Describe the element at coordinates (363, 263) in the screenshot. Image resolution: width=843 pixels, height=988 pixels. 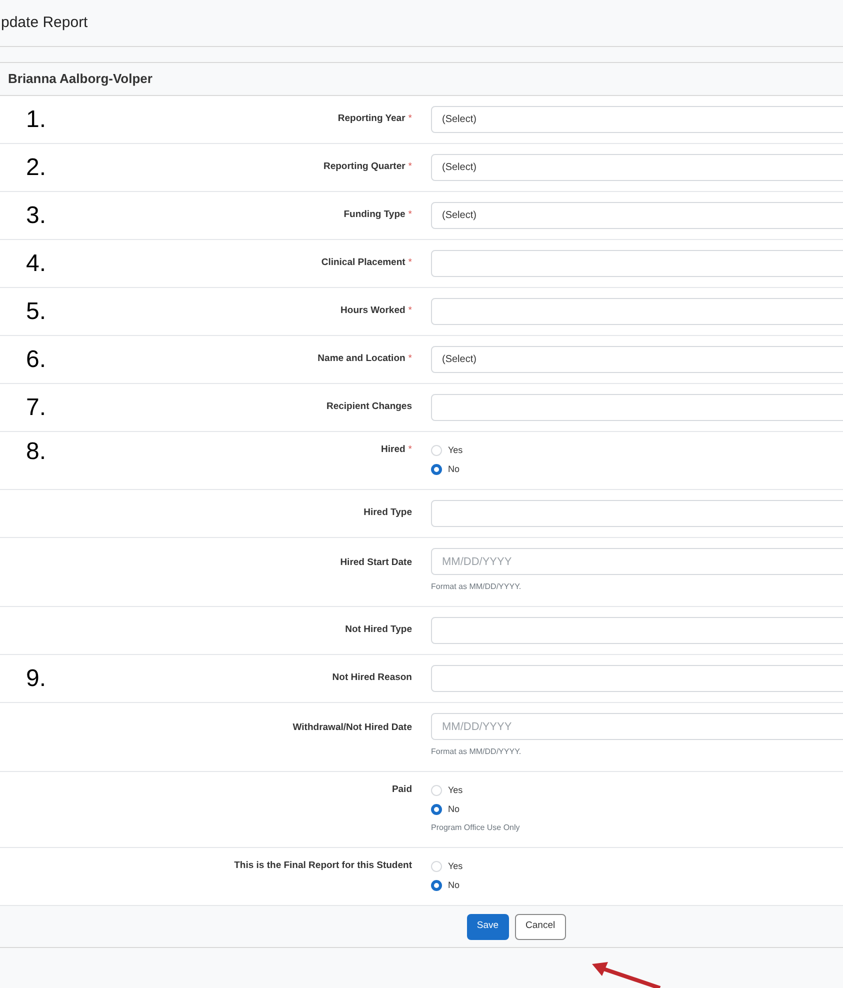
I see `field-label: Clinical Placement` at that location.